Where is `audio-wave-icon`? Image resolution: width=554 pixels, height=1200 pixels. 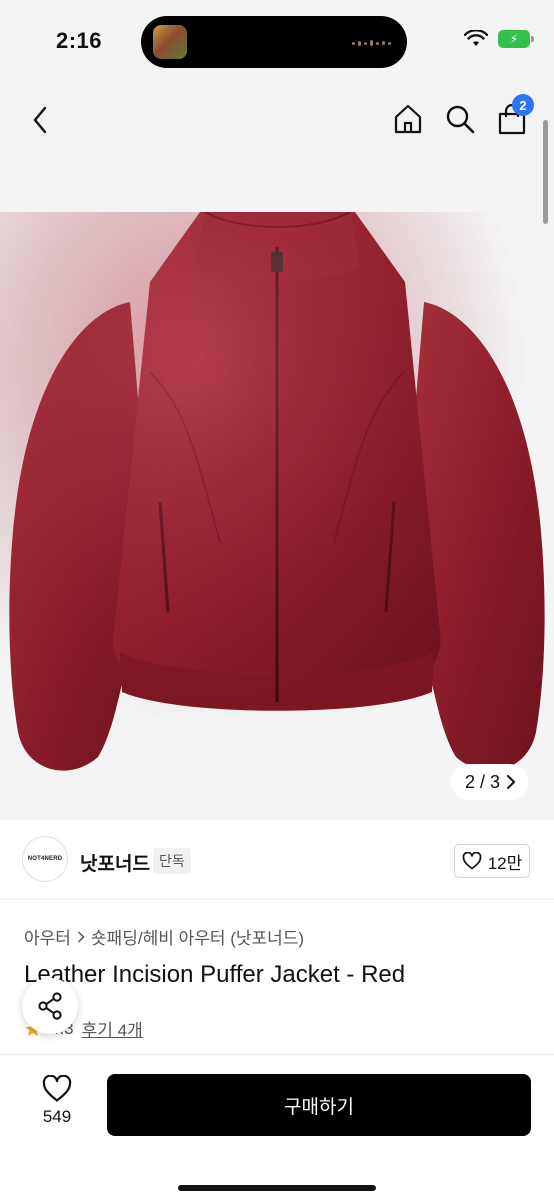
audio-wave-icon is located at coordinates (371, 43).